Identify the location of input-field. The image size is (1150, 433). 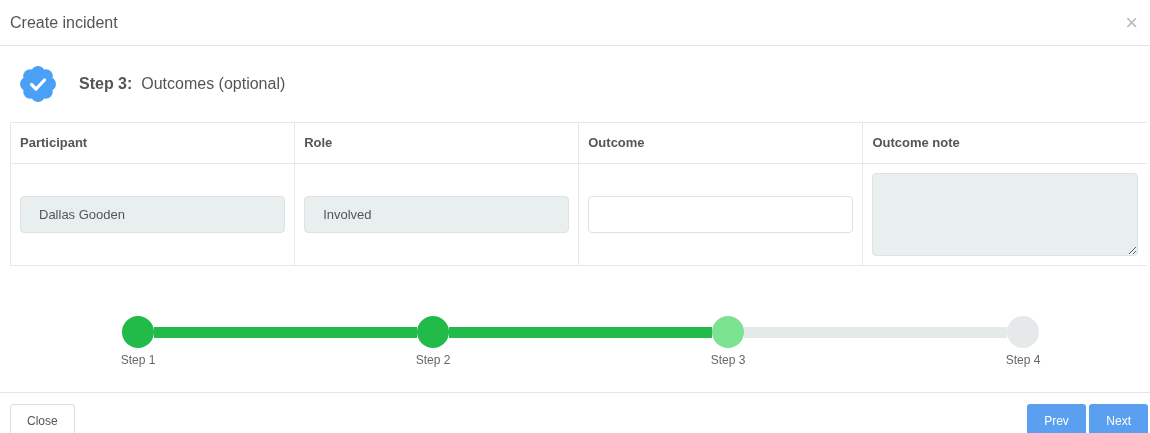
(721, 214).